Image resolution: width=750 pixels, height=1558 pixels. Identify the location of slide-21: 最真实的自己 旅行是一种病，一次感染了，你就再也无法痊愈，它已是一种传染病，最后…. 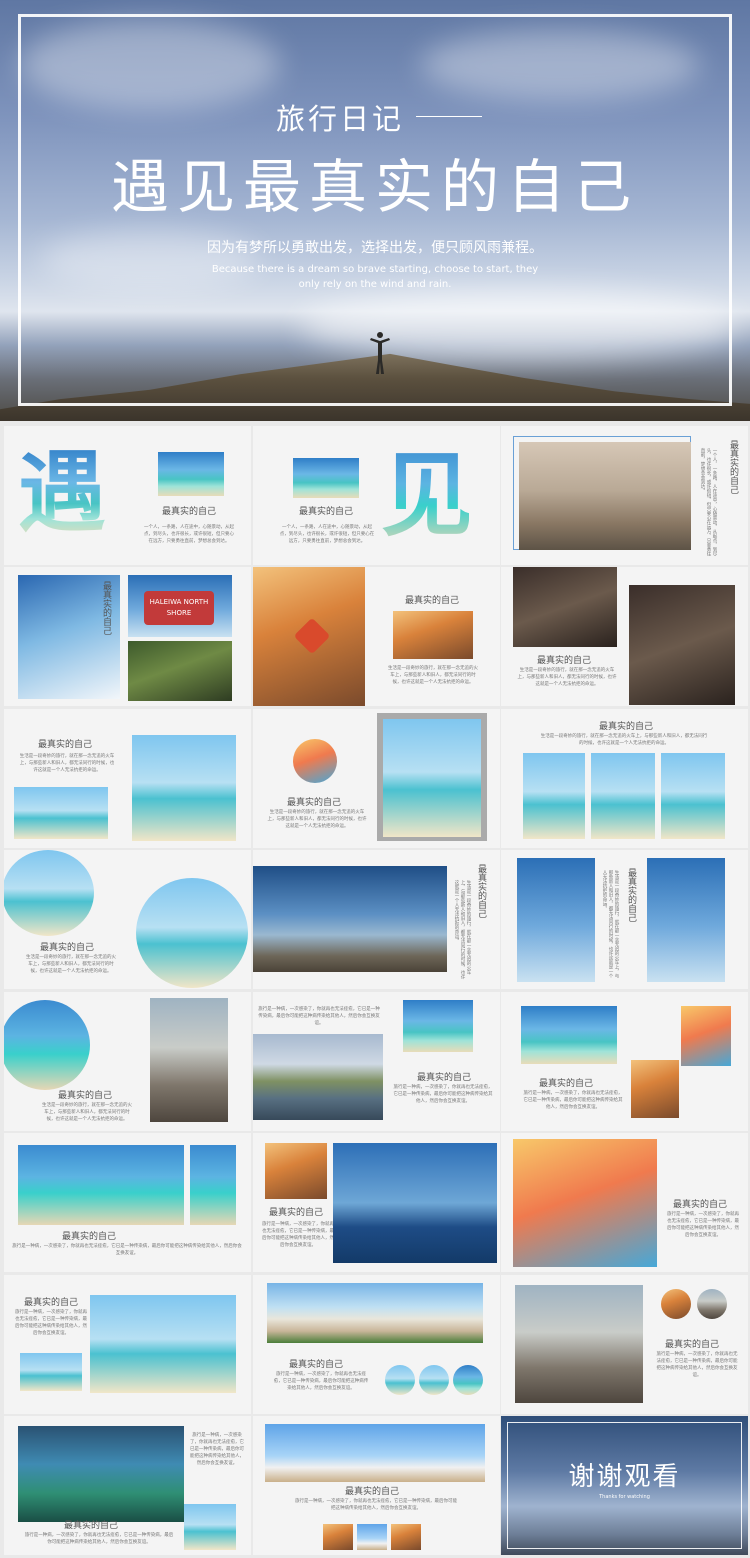
(624, 1344).